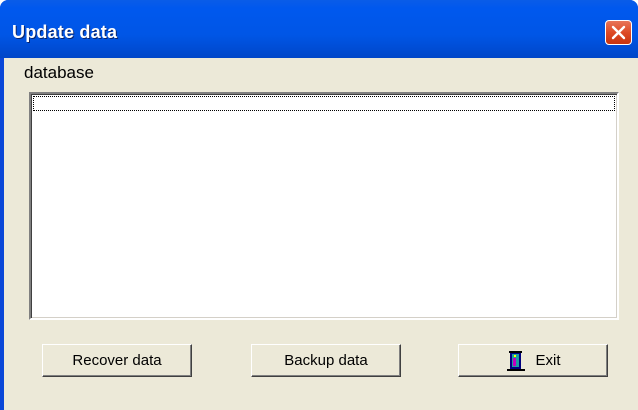  Describe the element at coordinates (548, 360) in the screenshot. I see `exit-label: Exit` at that location.